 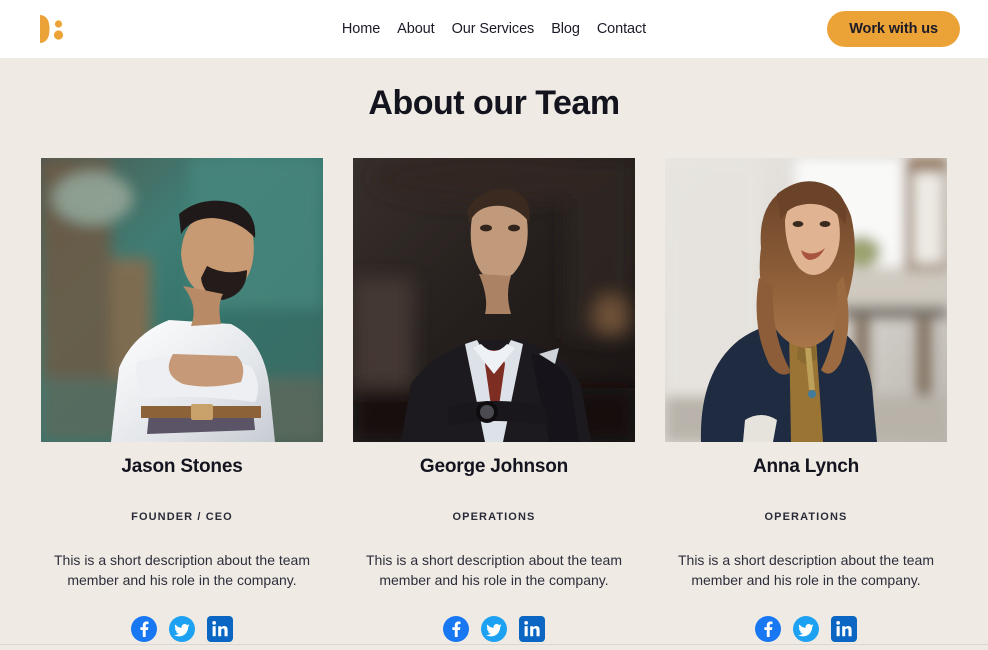 What do you see at coordinates (494, 103) in the screenshot?
I see `page-title: About our Team` at bounding box center [494, 103].